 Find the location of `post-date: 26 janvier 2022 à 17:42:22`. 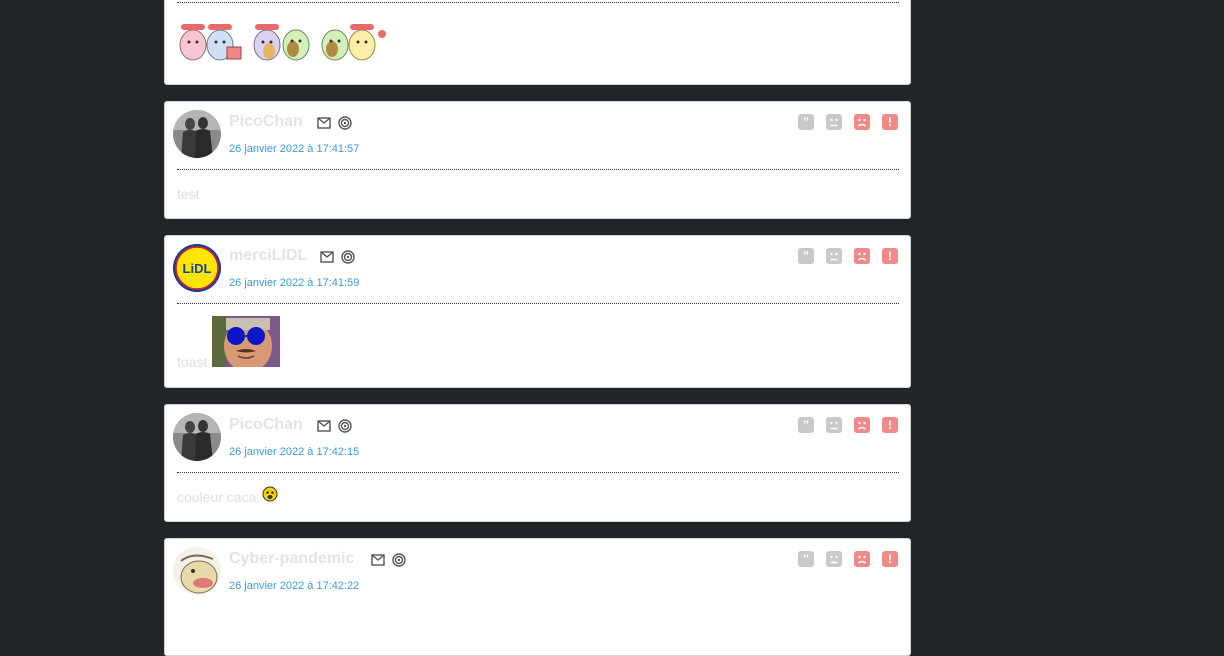

post-date: 26 janvier 2022 à 17:42:22 is located at coordinates (294, 586).